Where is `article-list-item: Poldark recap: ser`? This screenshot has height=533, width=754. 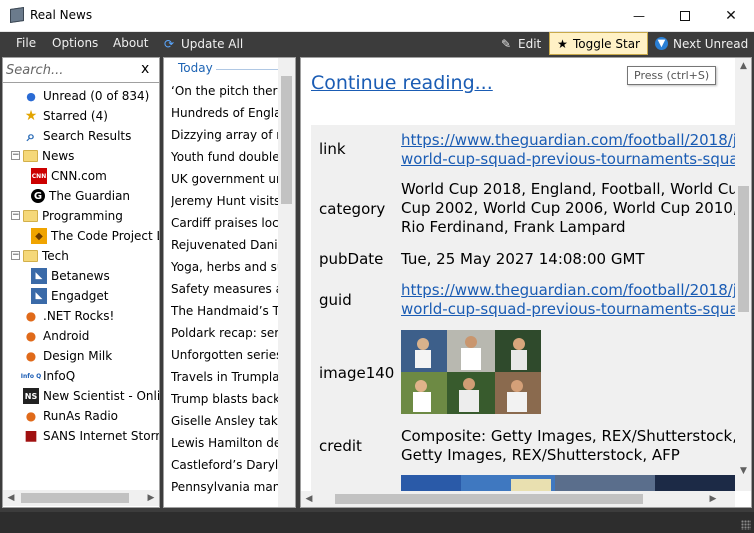
article-list-item: Poldark recap: ser is located at coordinates (225, 333).